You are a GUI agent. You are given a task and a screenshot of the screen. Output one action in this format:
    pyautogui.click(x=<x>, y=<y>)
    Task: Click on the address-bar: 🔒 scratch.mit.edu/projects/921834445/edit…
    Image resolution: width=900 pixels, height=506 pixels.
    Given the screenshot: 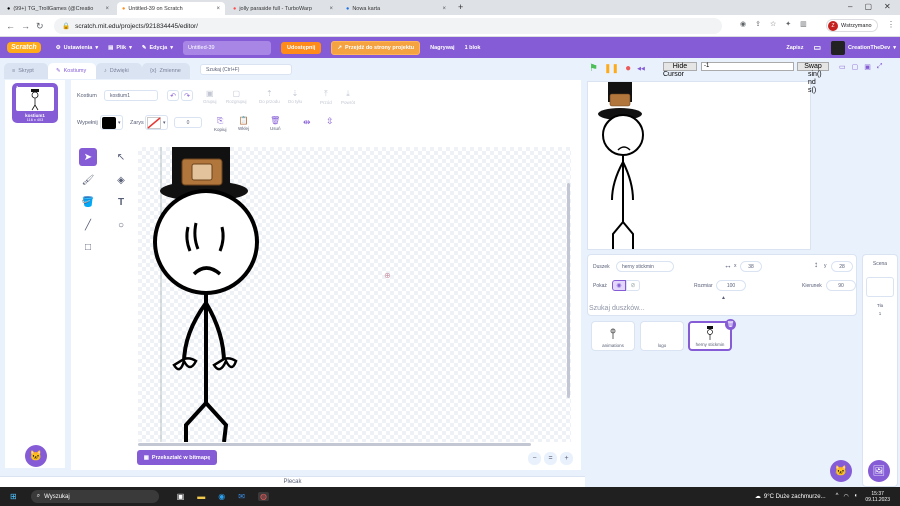 What is the action you would take?
    pyautogui.click(x=388, y=26)
    